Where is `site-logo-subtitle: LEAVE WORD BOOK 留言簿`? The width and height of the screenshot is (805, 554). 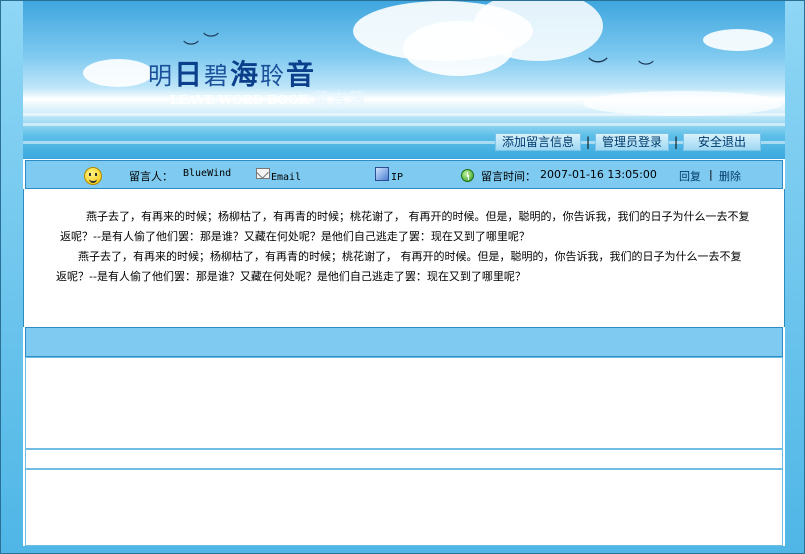
site-logo-subtitle: LEAVE WORD BOOK 留言簿 is located at coordinates (268, 97).